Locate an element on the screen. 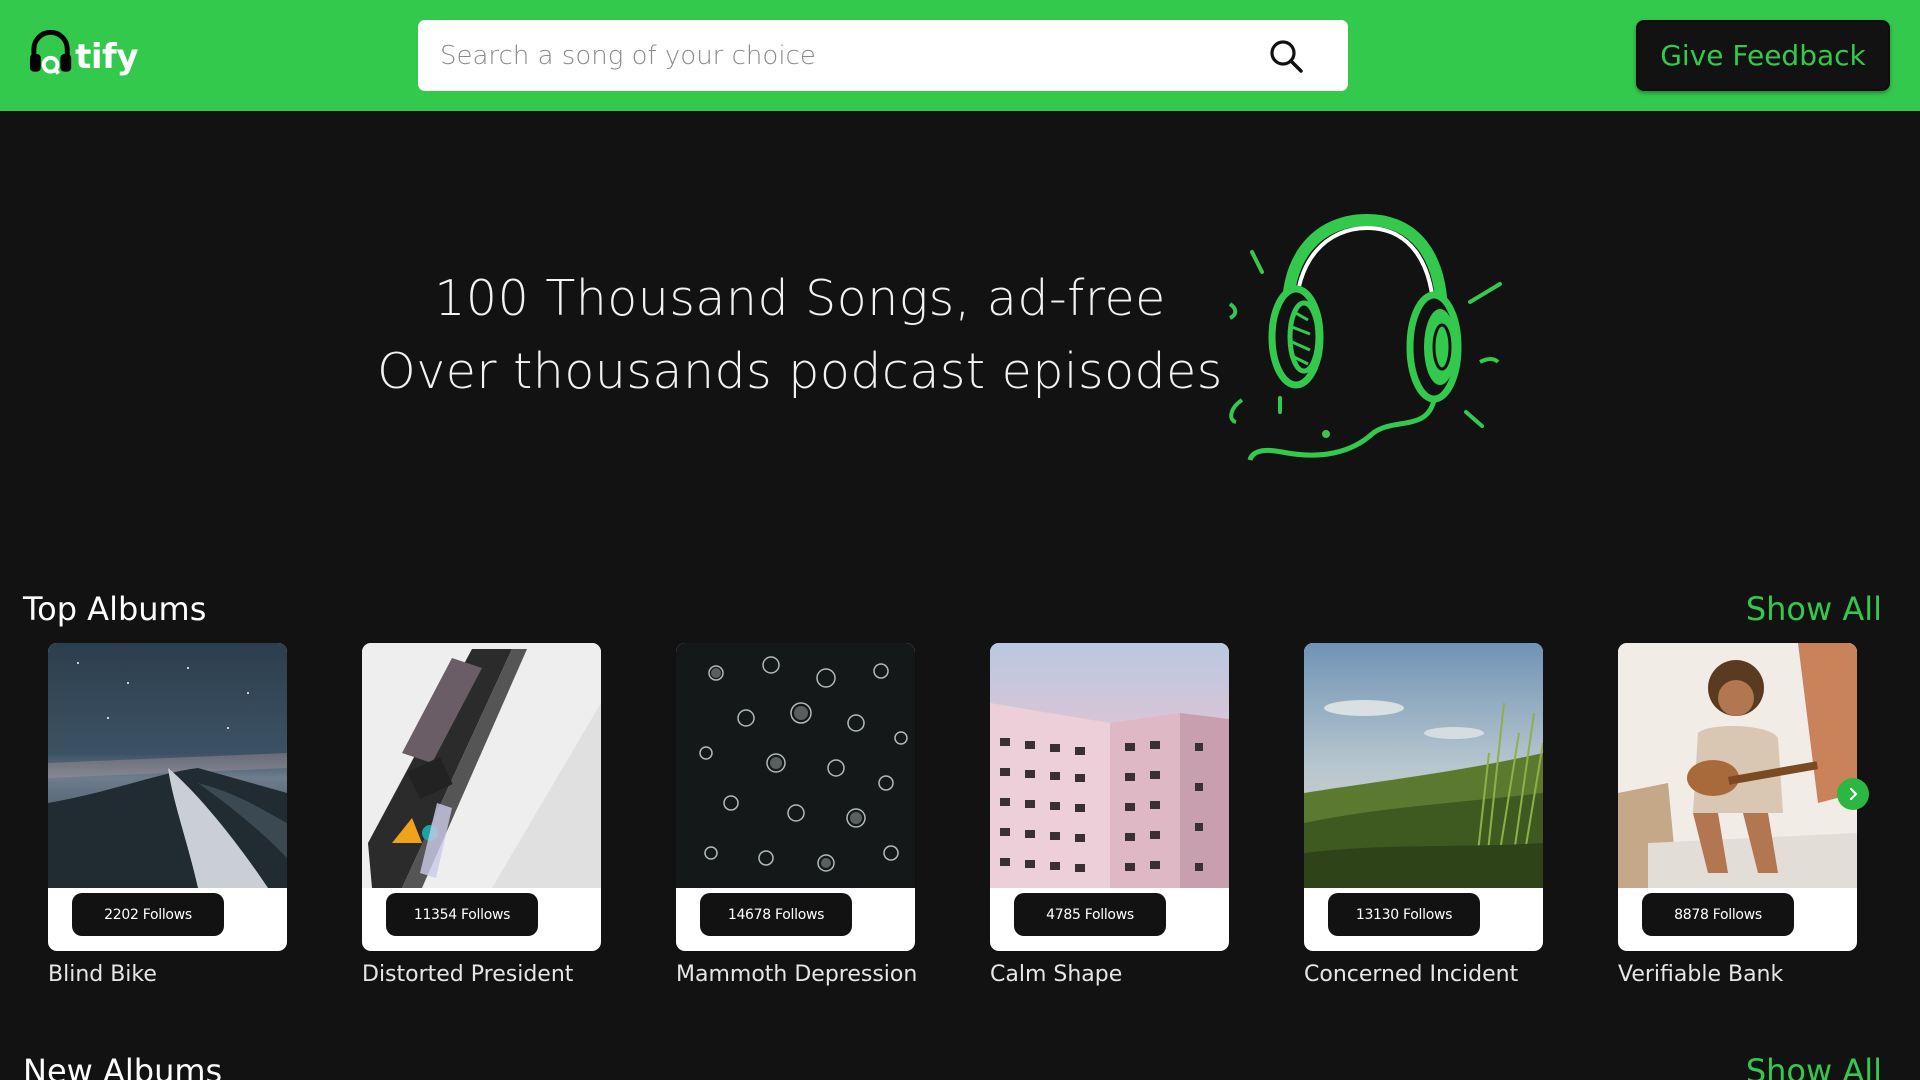 Image resolution: width=1920 pixels, height=1080 pixels. follows-count: 4785 Follows is located at coordinates (1090, 914).